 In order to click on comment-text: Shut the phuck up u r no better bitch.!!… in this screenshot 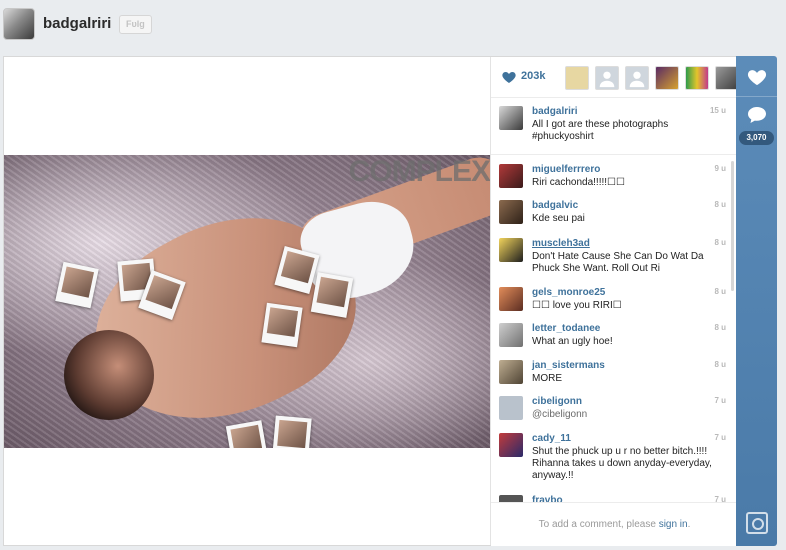, I will do `click(622, 463)`.